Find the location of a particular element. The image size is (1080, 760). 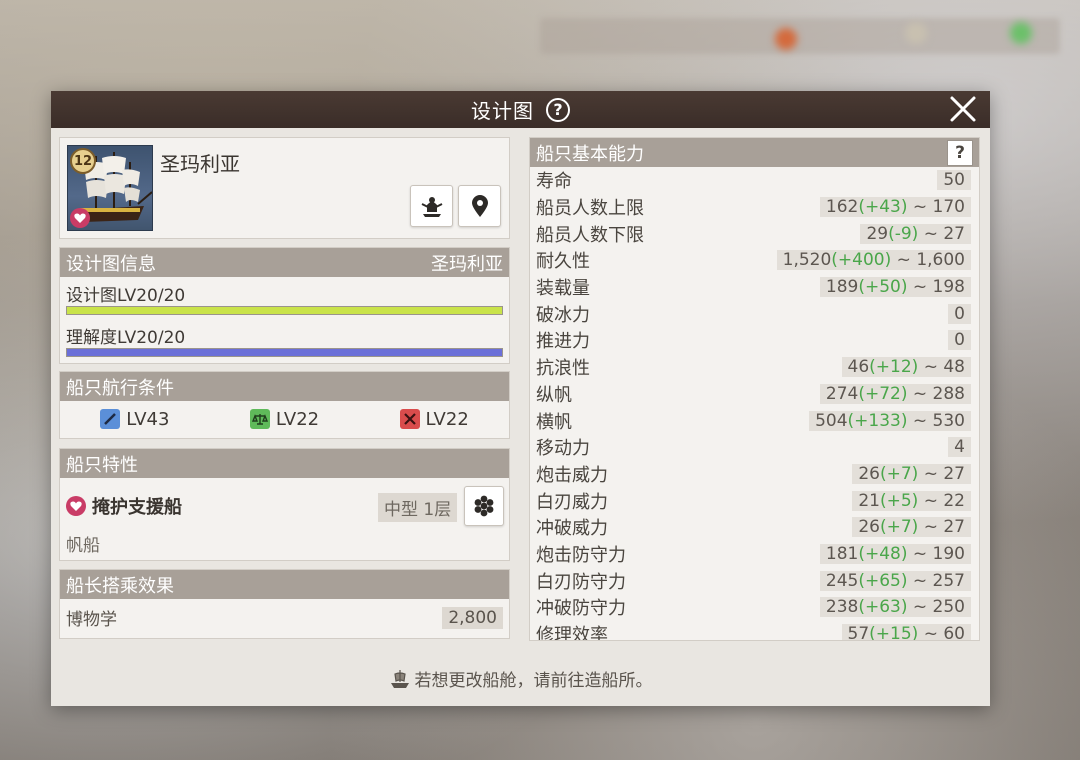

stat-row: 纵帆 274(+72) ~ 288 is located at coordinates (754, 394).